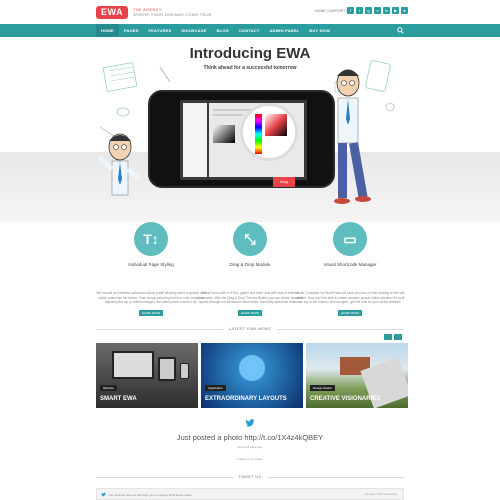  Describe the element at coordinates (151, 239) in the screenshot. I see `text-styling-icon: T↕` at that location.